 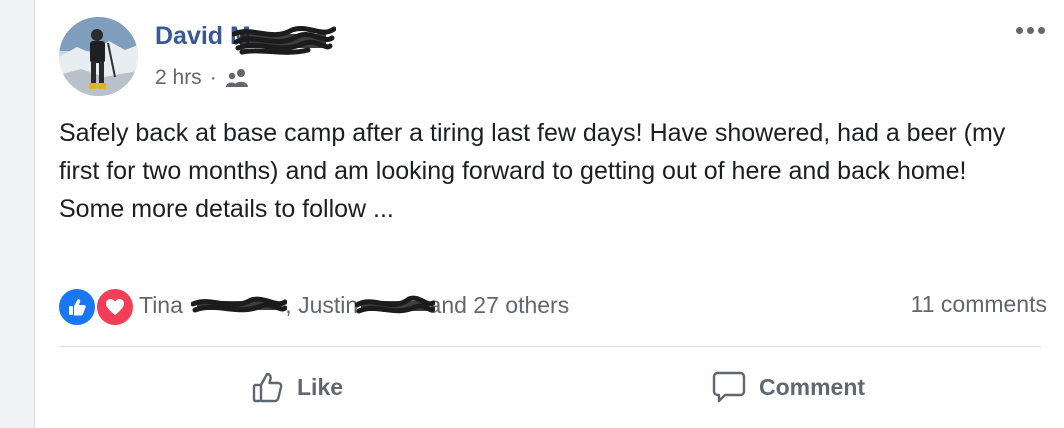 I want to click on avatar, so click(x=98, y=56).